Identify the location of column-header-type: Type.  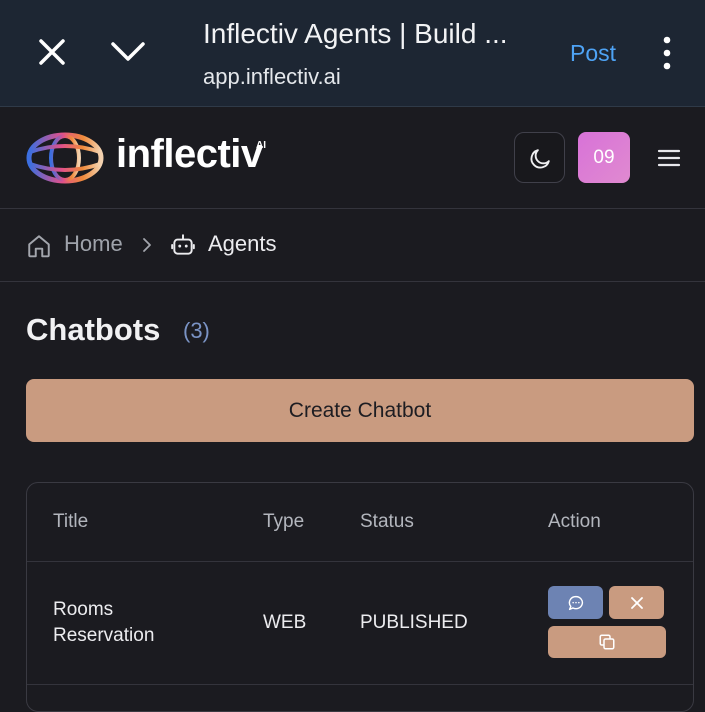
(284, 521).